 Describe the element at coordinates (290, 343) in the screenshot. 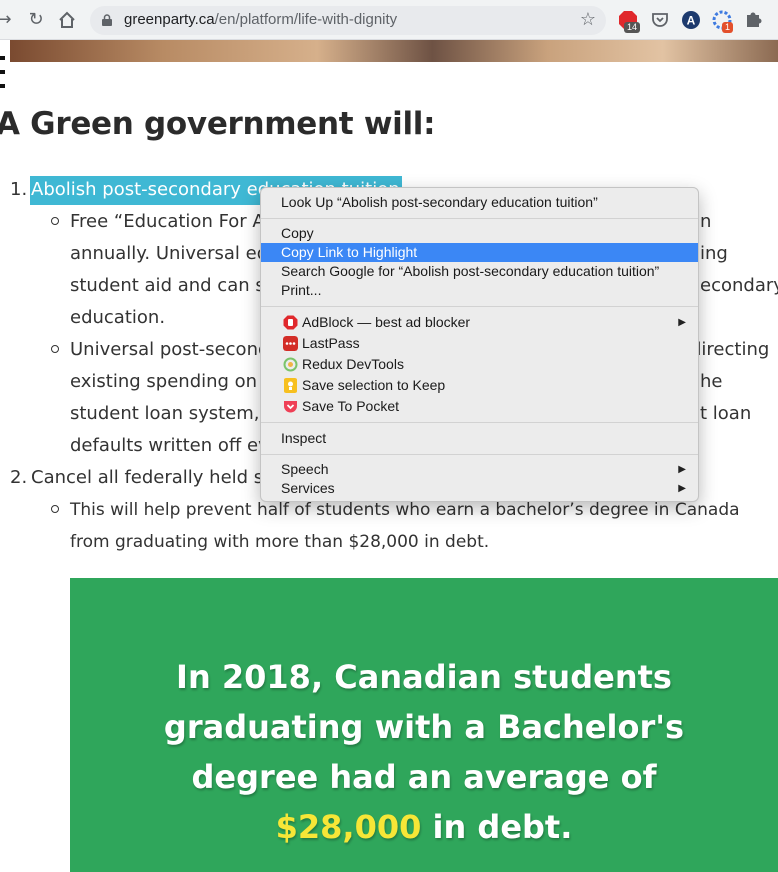

I see `lastpass-icon` at that location.